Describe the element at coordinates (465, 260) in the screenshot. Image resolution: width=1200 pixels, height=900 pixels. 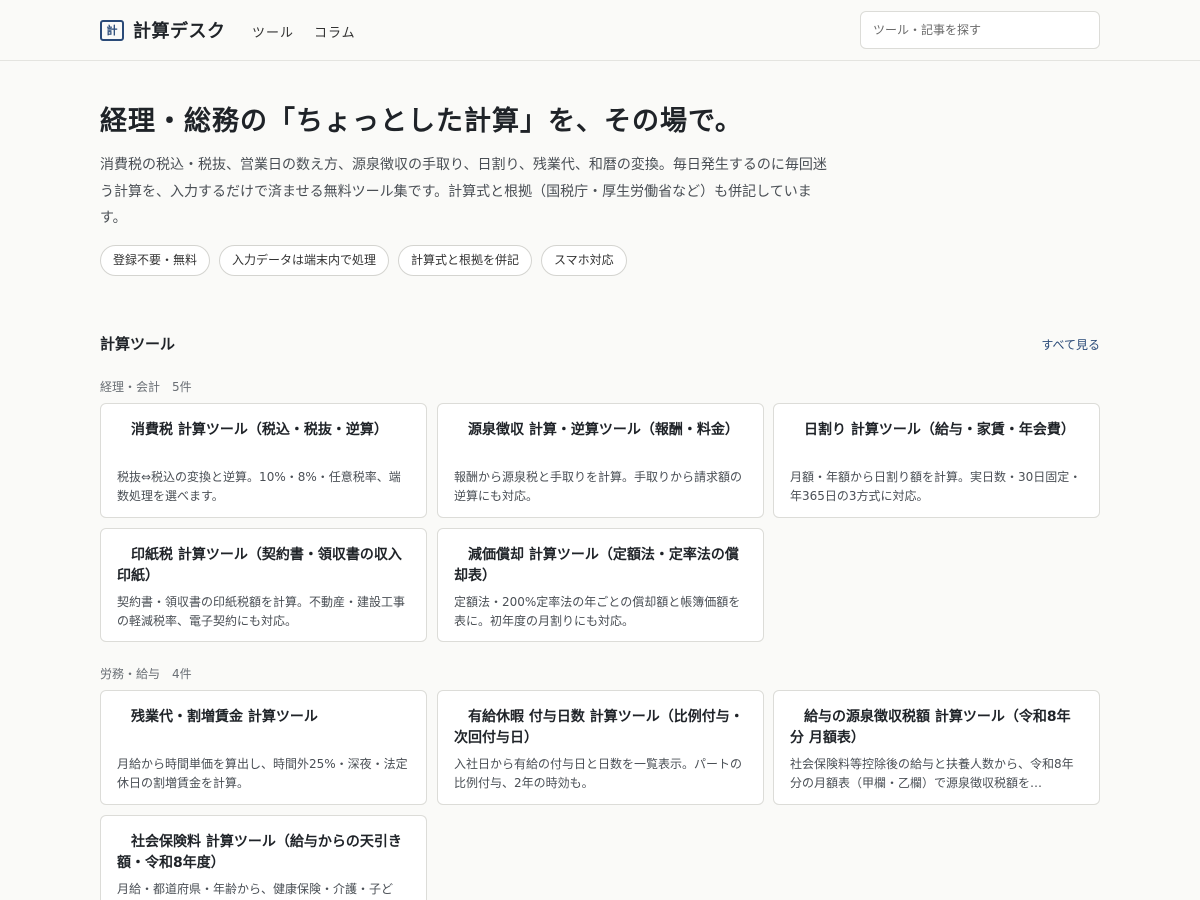
I see `chip-formula: 計算式と根拠を併記` at that location.